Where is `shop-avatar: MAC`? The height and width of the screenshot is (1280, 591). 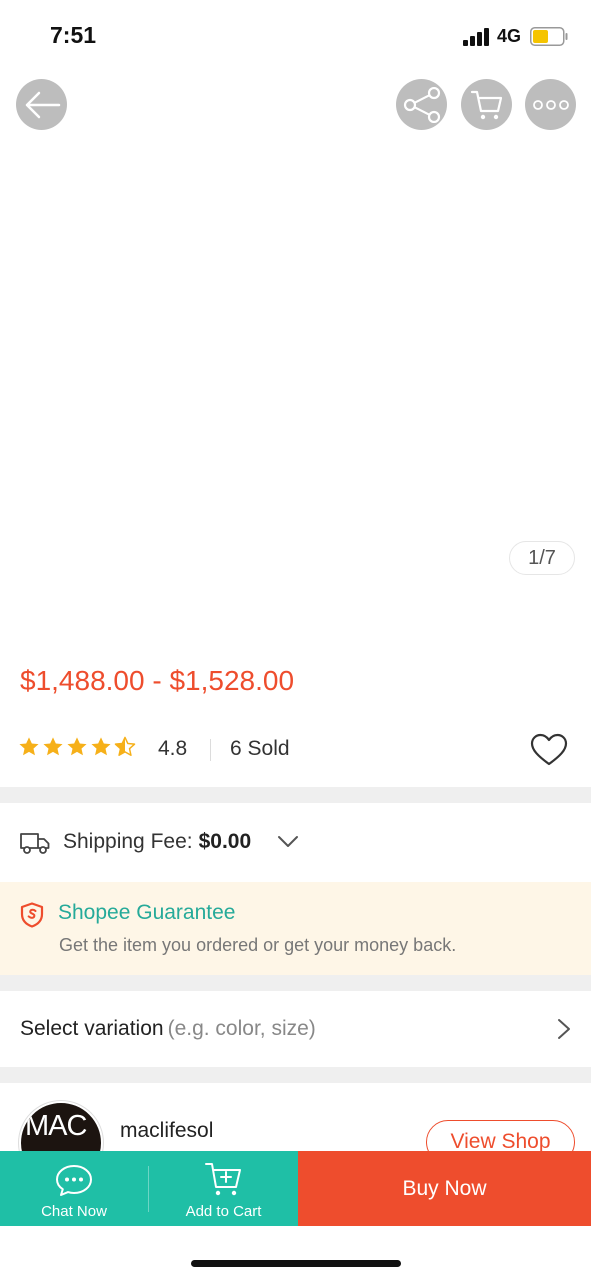 shop-avatar: MAC is located at coordinates (61, 1127).